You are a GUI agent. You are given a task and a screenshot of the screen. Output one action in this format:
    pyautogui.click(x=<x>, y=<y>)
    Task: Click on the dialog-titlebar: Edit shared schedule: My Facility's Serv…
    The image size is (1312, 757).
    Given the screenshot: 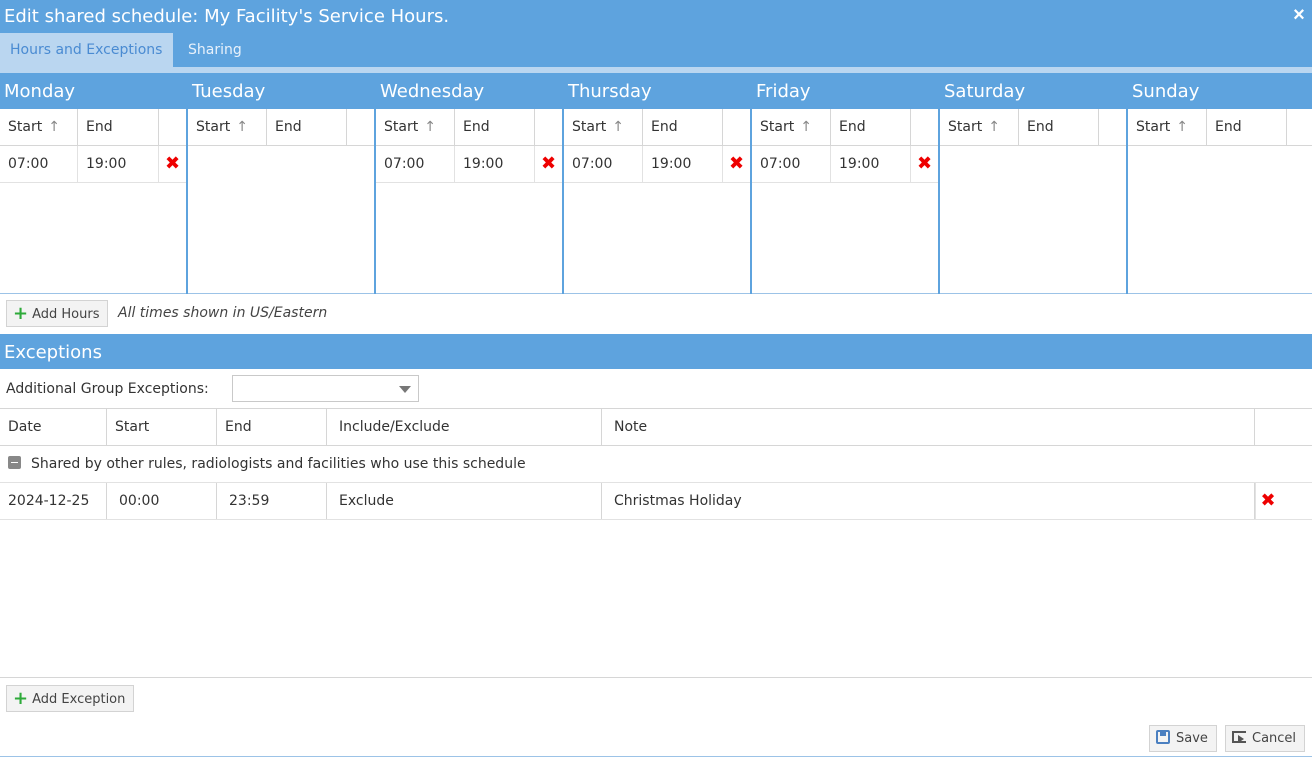 What is the action you would take?
    pyautogui.click(x=656, y=16)
    